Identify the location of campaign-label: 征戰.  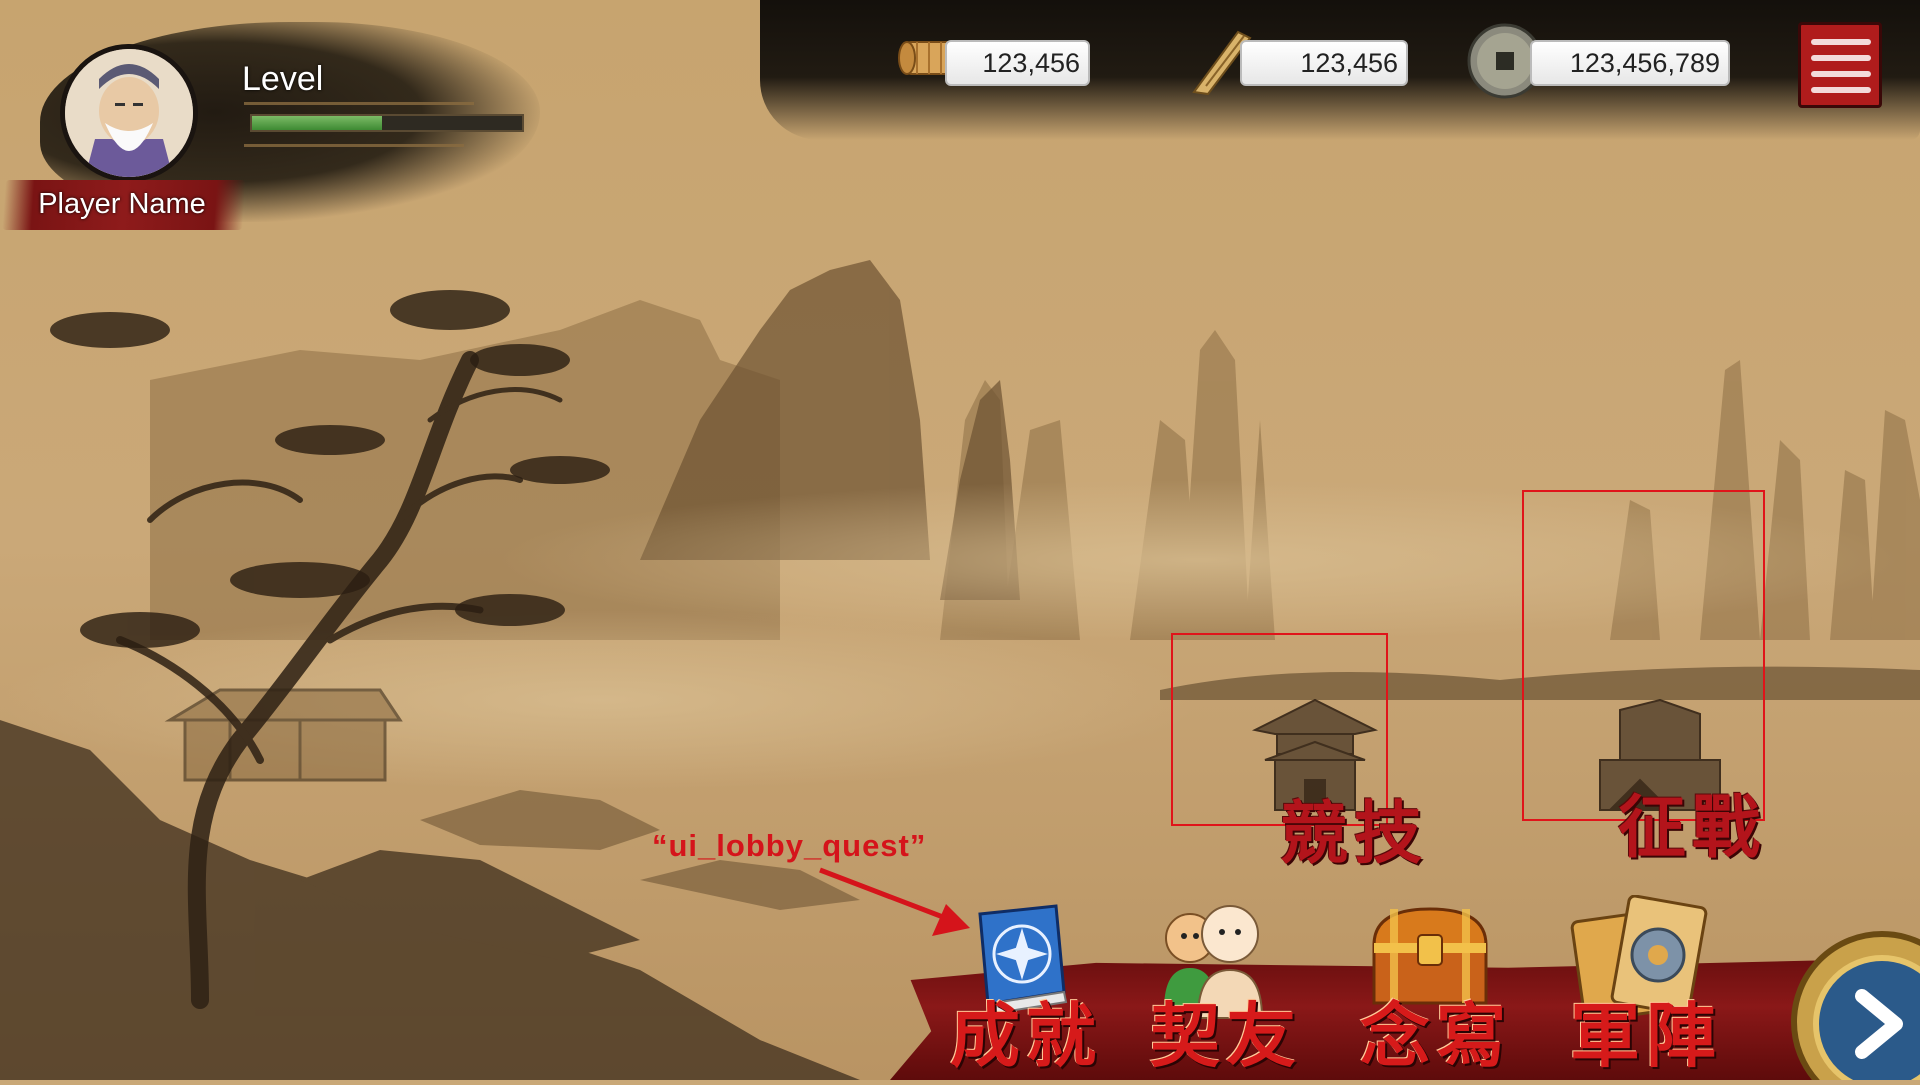
(1692, 828).